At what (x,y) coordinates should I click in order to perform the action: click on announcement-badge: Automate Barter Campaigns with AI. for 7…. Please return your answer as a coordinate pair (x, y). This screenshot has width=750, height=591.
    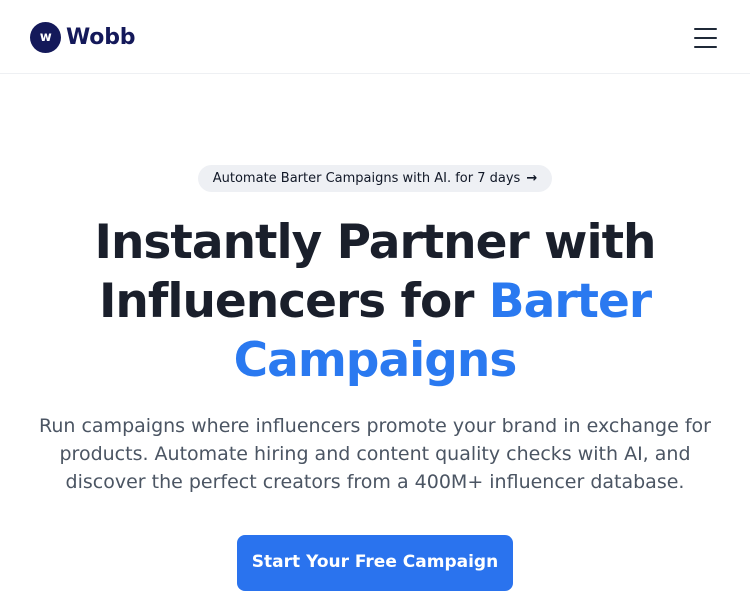
    Looking at the image, I should click on (375, 178).